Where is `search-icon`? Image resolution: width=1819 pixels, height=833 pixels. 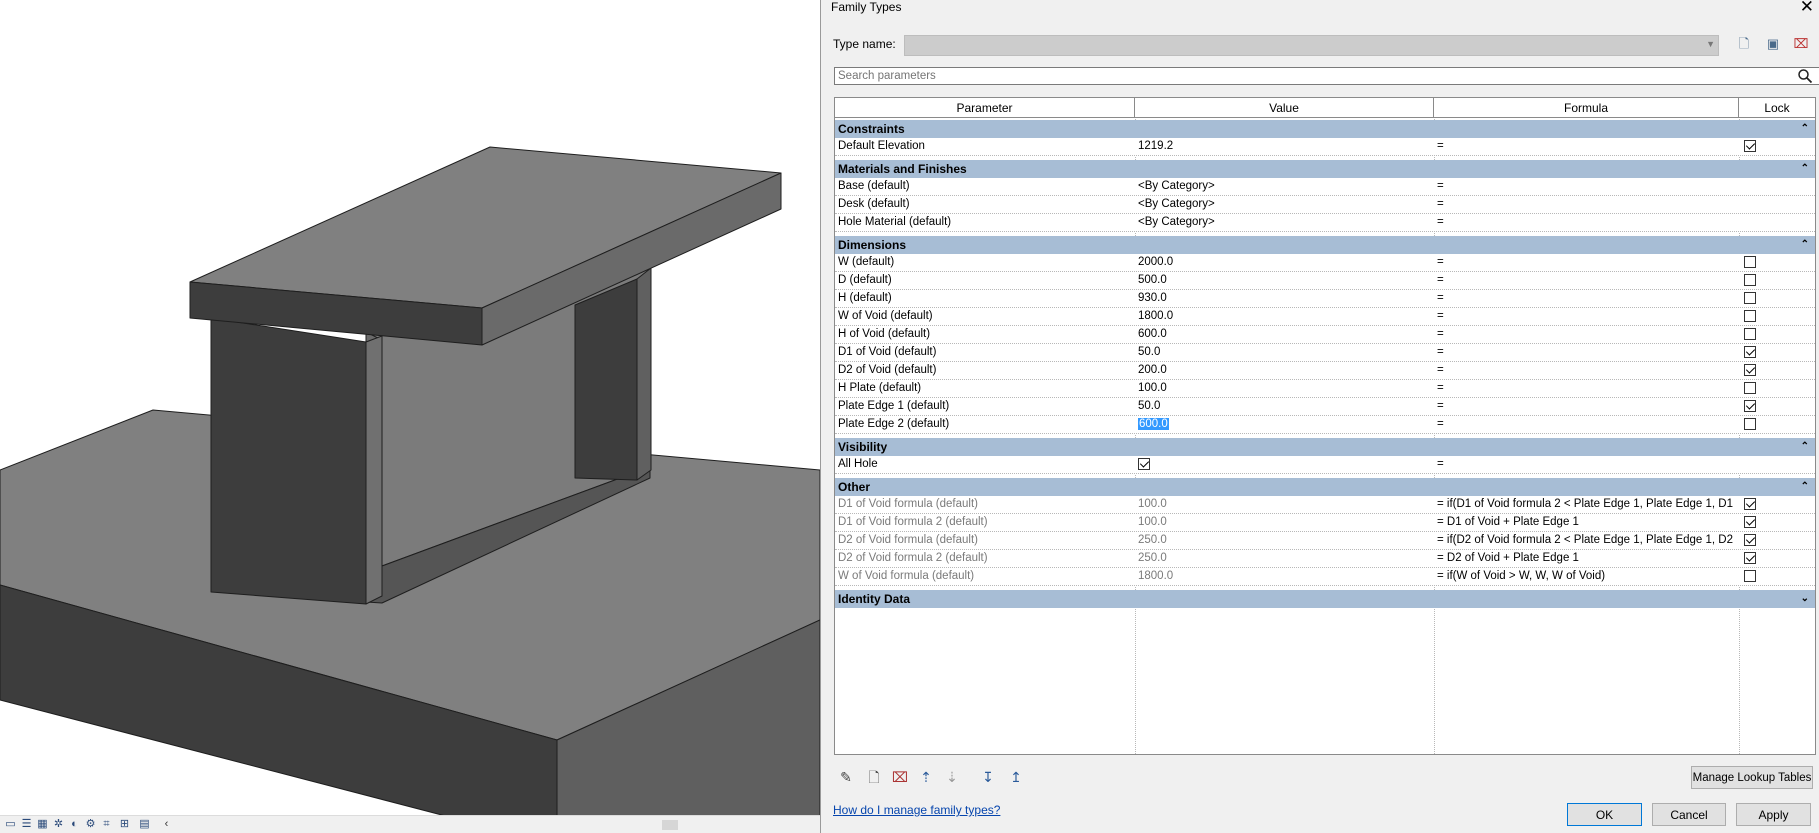 search-icon is located at coordinates (1805, 76).